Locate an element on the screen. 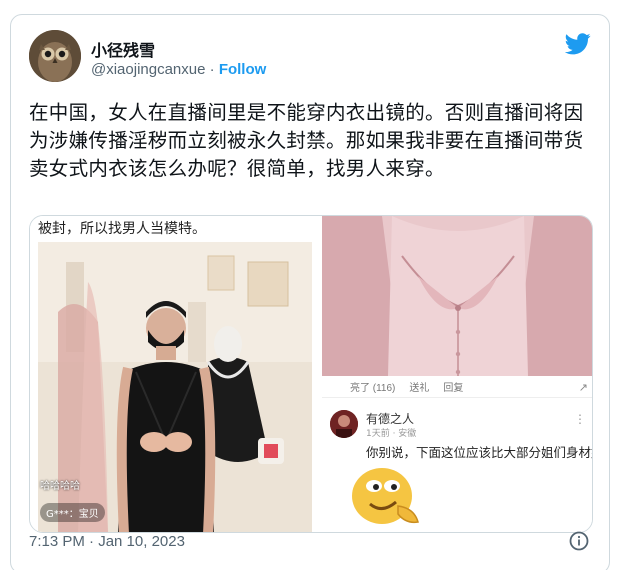 The height and width of the screenshot is (570, 631). display-name: 小径残雪 is located at coordinates (123, 49).